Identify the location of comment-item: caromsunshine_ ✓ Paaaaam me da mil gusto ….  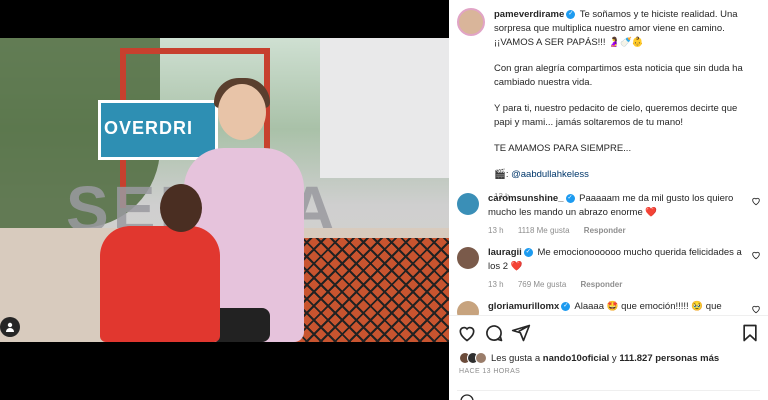
(611, 215).